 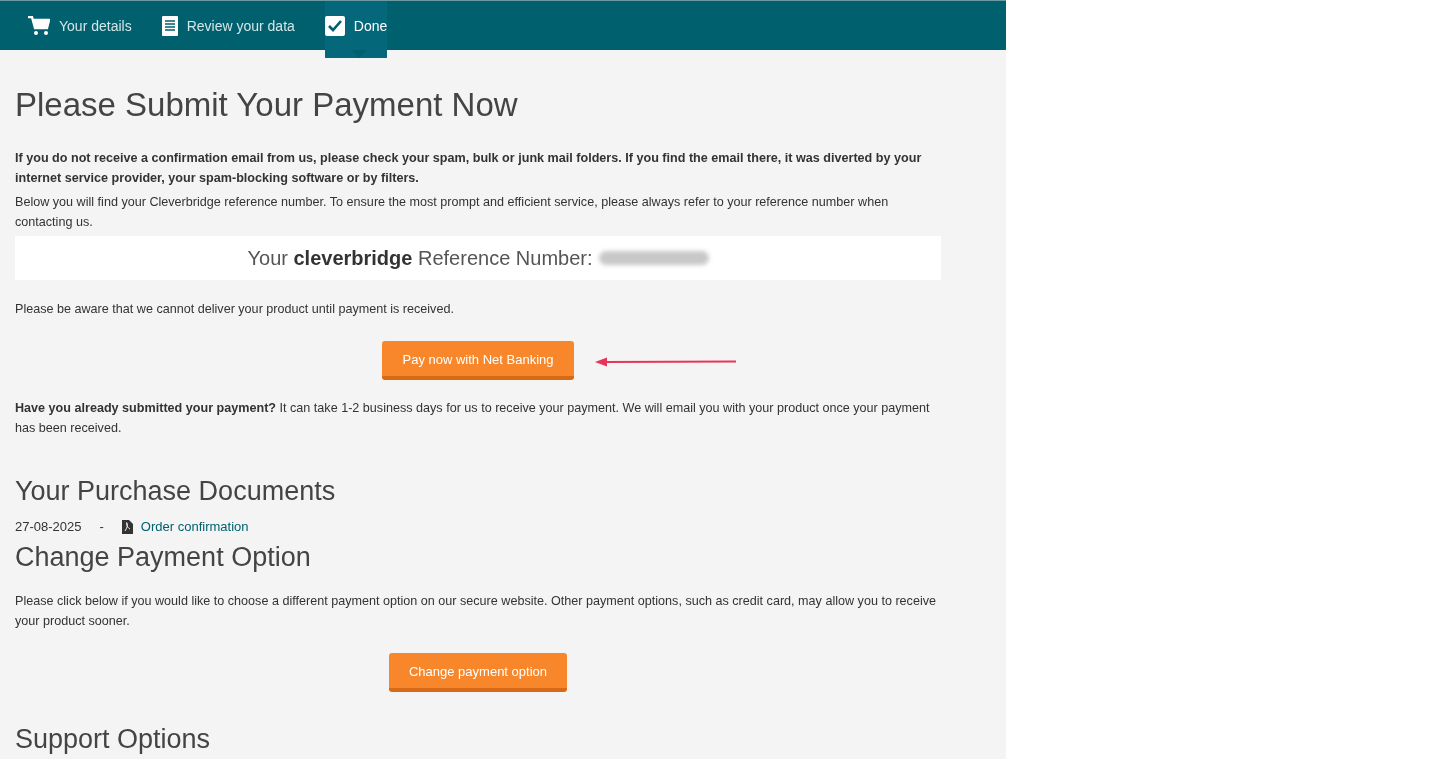 I want to click on notice-text: If you do not receive a confirmation email from us, please check your spam, bulk or junk mail folders. If you find the email there, it was diverted by your internet service provider, your spam-blocking software or by filters., so click(x=469, y=168).